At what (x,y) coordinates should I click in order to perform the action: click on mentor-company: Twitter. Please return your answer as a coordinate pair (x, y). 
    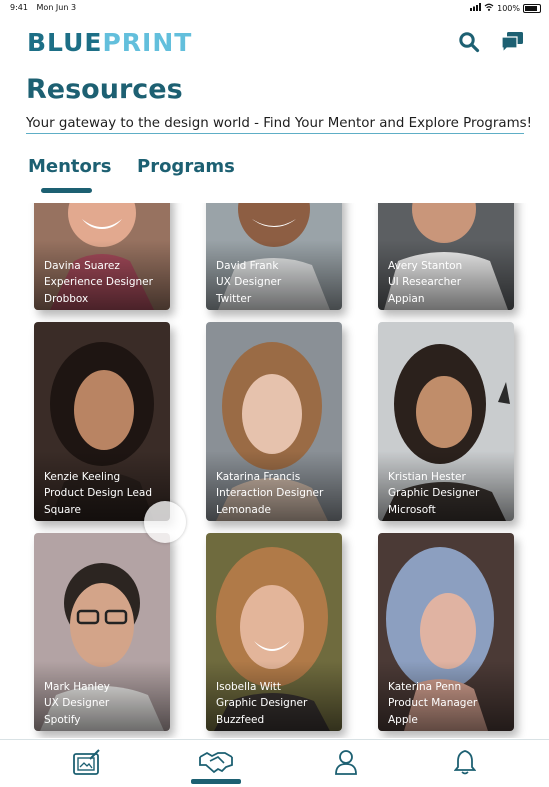
    Looking at the image, I should click on (234, 298).